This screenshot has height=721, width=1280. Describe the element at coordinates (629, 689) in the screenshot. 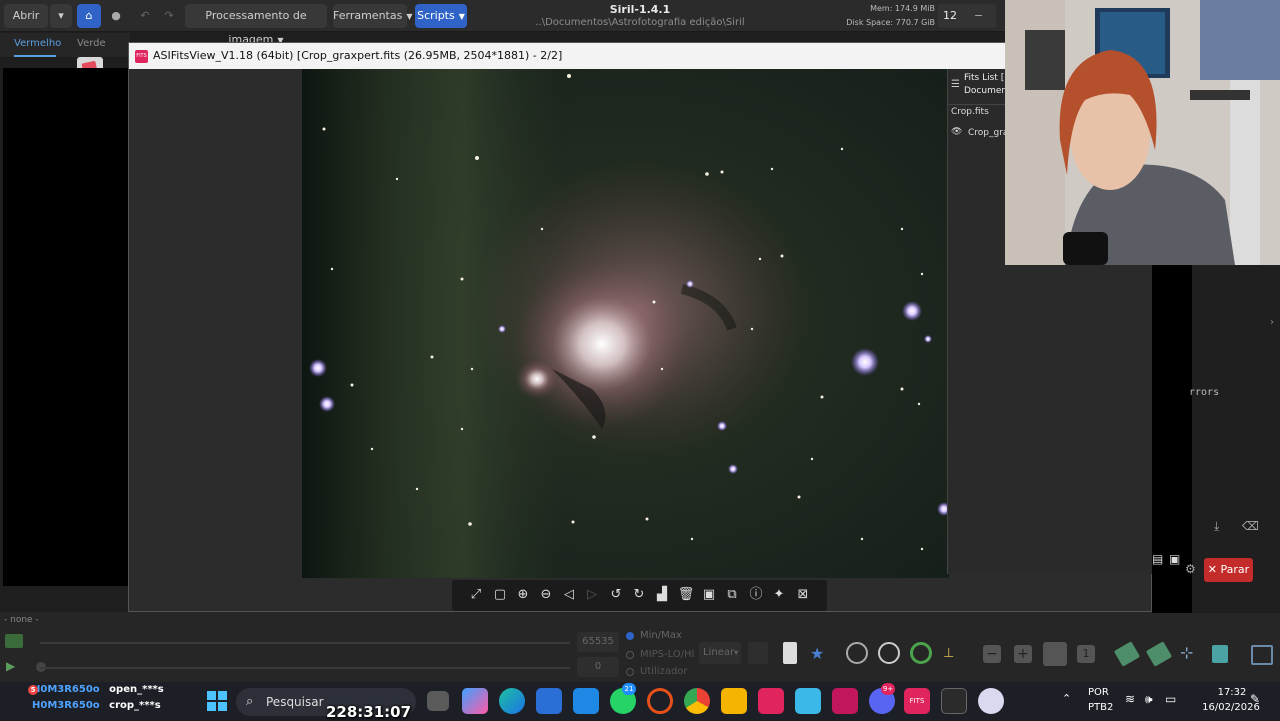

I see `whatsapp-badge: 21` at that location.